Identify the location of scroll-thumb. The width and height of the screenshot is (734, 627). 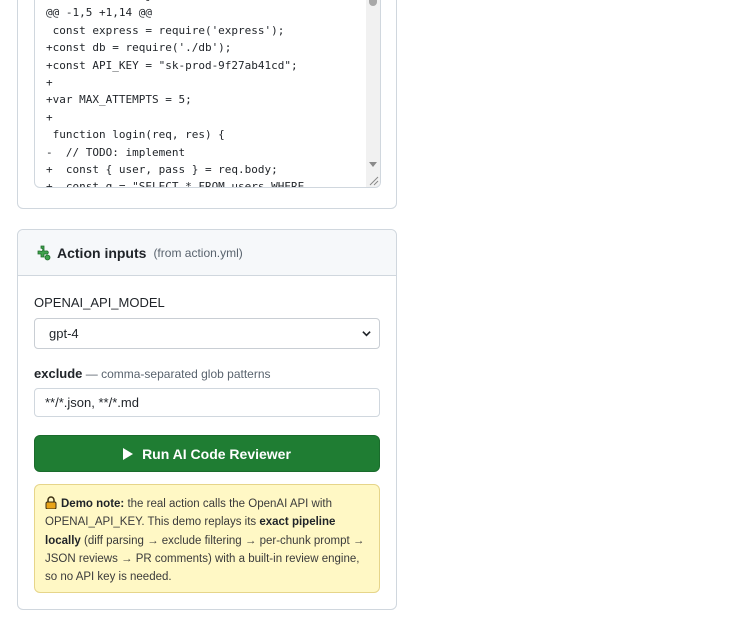
(373, 3).